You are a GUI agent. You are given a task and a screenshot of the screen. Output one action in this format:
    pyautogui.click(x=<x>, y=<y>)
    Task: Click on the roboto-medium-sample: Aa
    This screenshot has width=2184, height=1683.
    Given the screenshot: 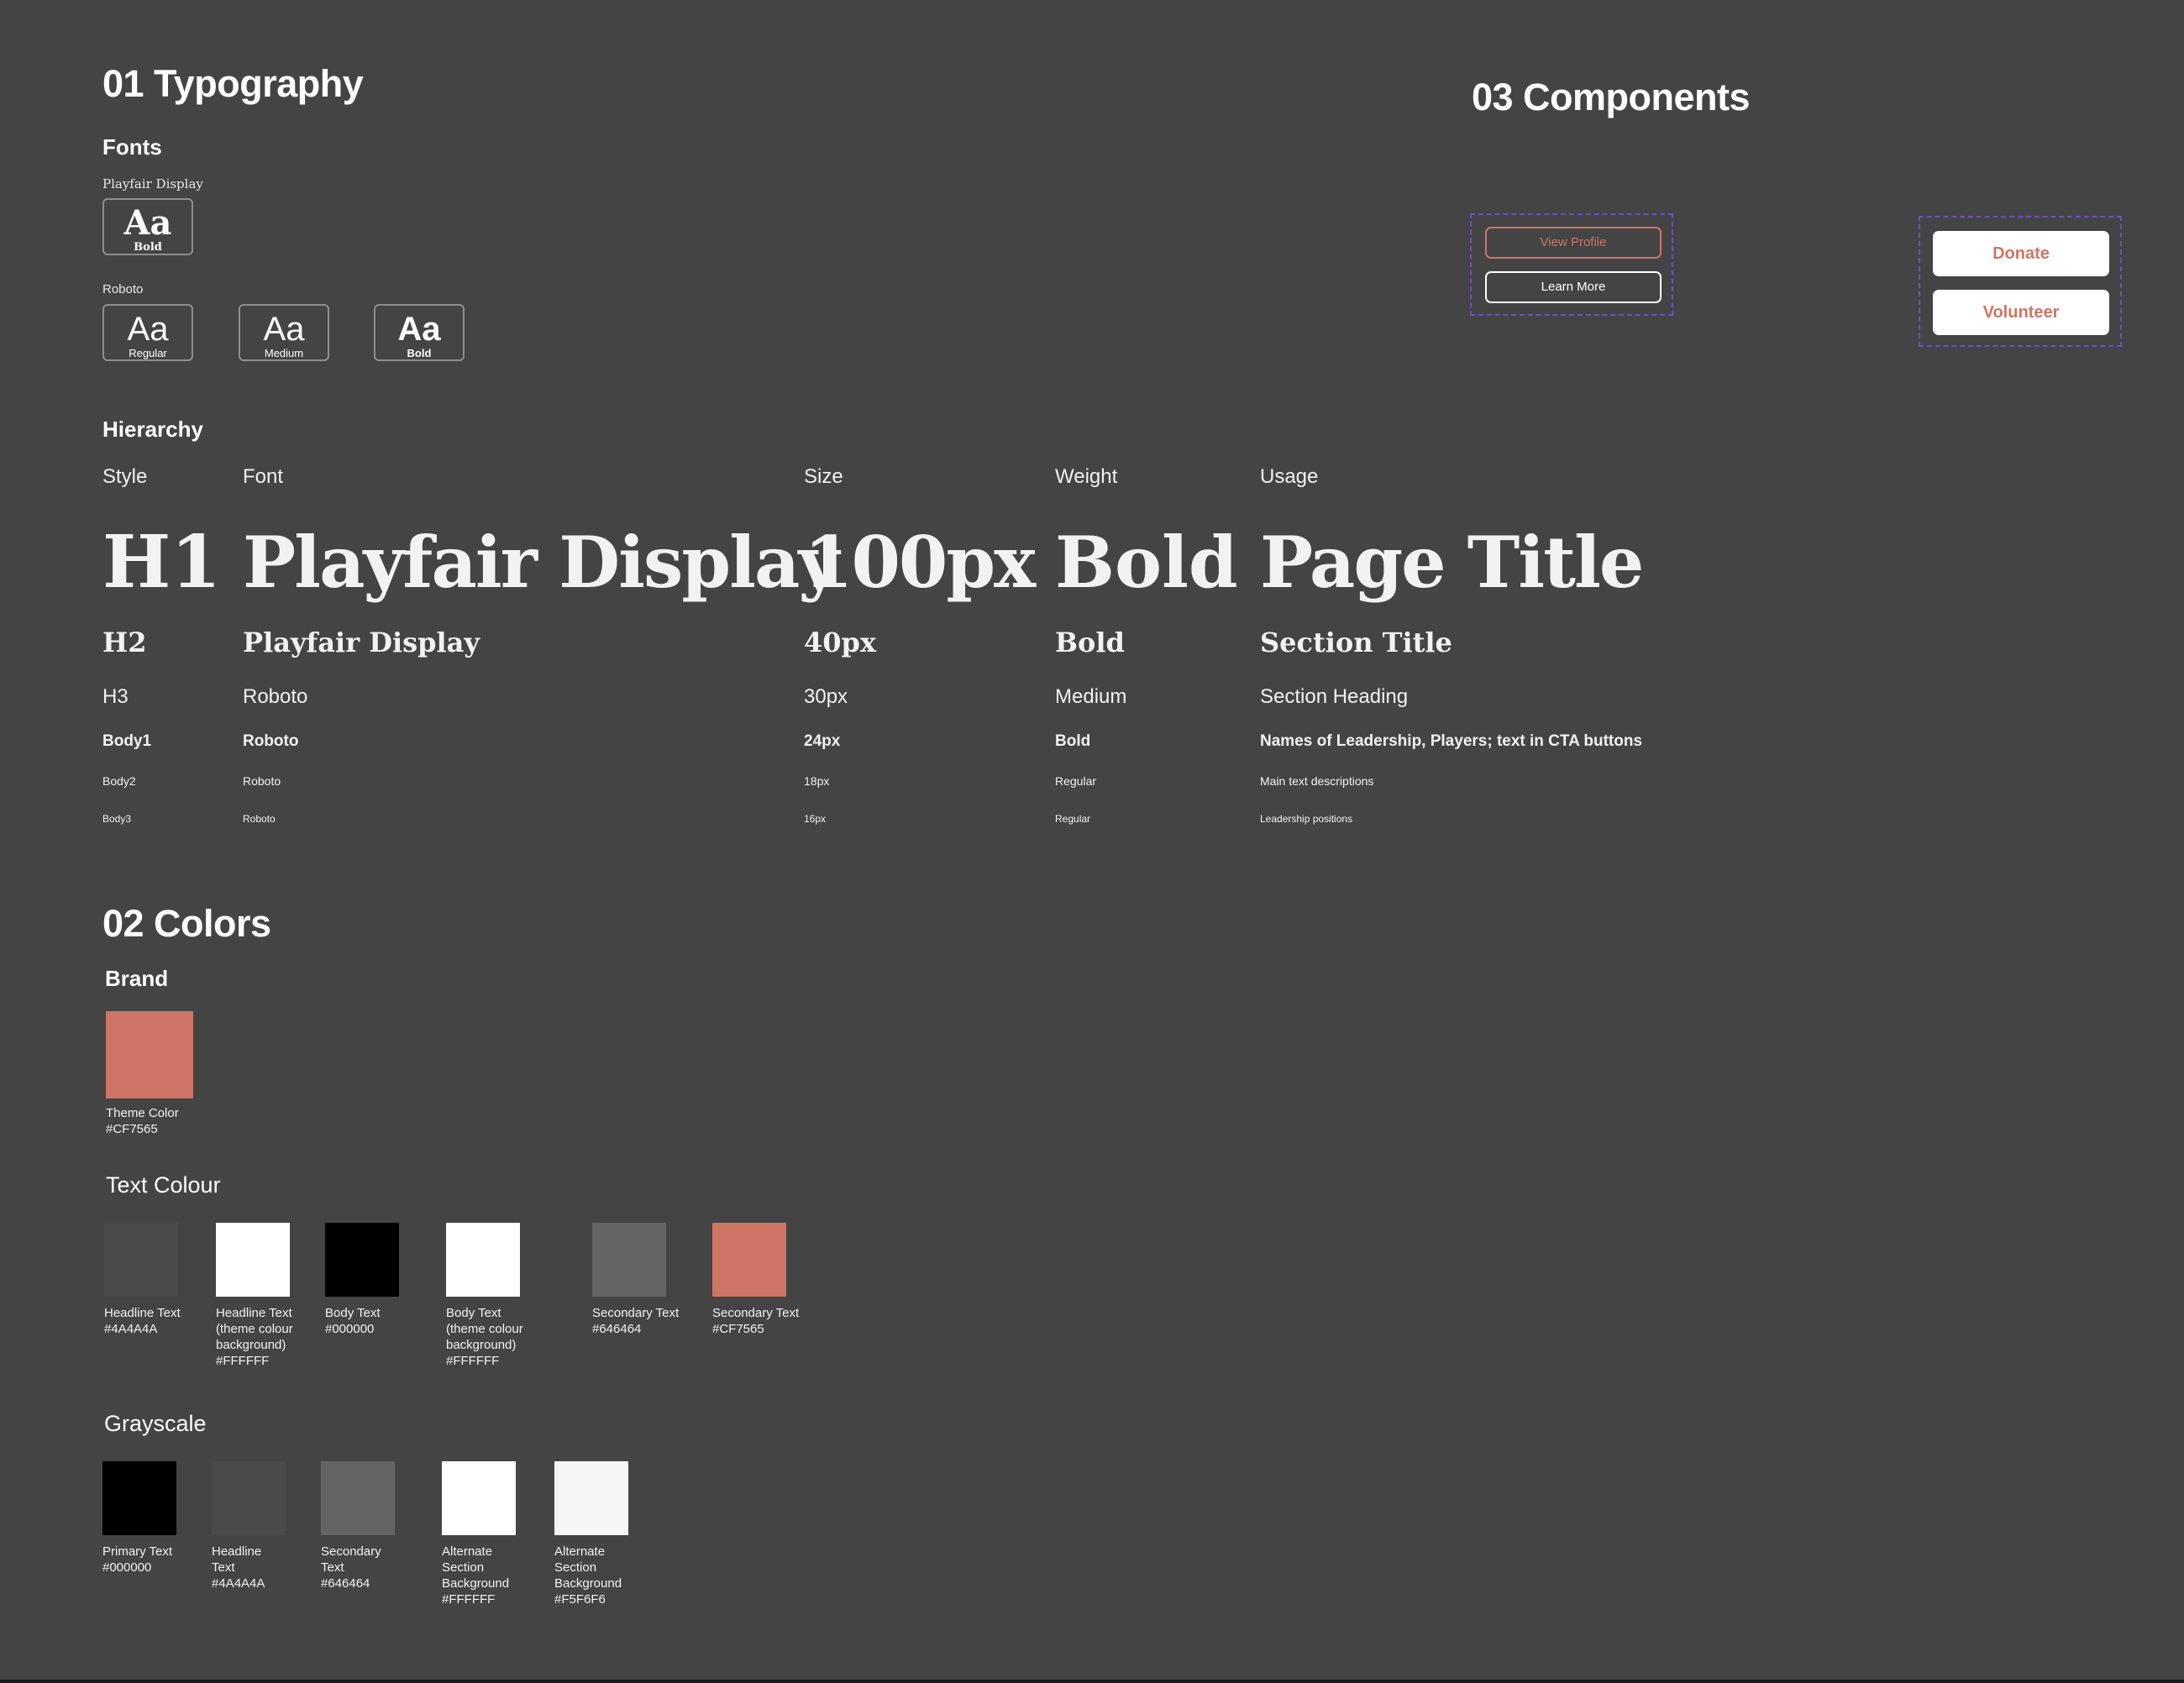 What is the action you would take?
    pyautogui.click(x=284, y=329)
    